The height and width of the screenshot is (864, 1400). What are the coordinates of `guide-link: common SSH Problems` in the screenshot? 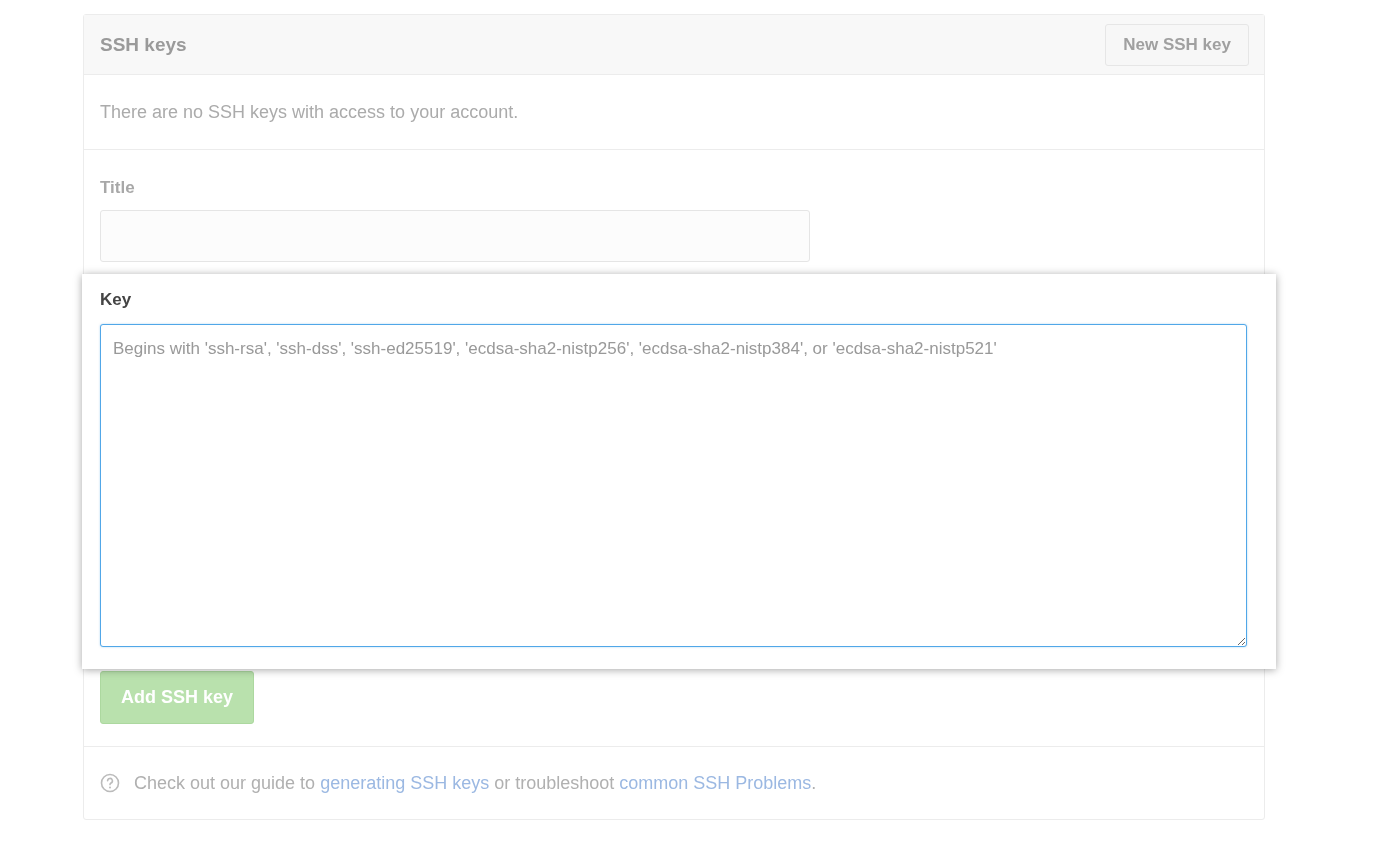 It's located at (715, 782).